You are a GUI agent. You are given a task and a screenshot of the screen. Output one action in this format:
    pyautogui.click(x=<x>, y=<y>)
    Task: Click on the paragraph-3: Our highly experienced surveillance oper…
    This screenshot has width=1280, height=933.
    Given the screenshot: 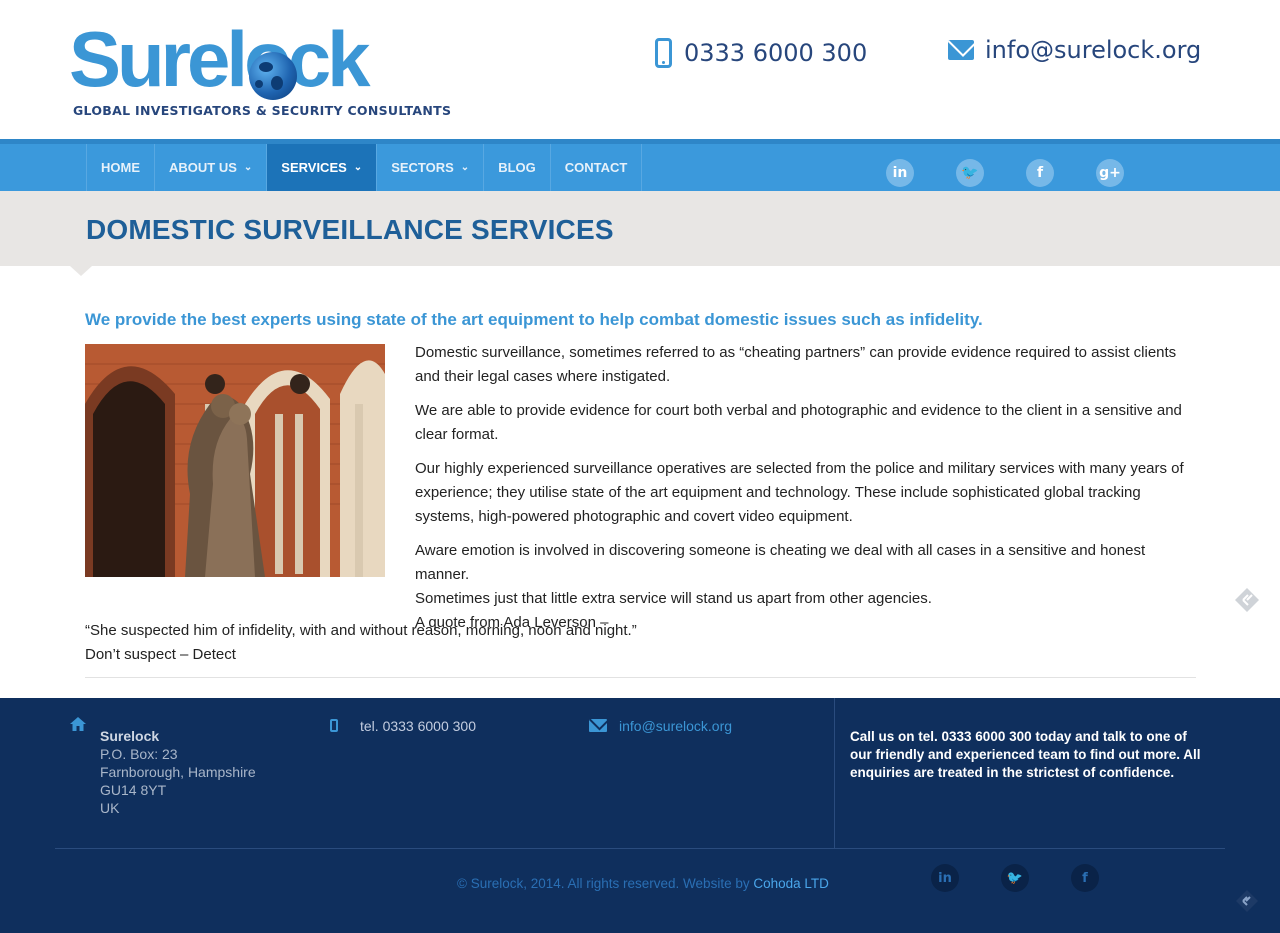 What is the action you would take?
    pyautogui.click(x=799, y=492)
    